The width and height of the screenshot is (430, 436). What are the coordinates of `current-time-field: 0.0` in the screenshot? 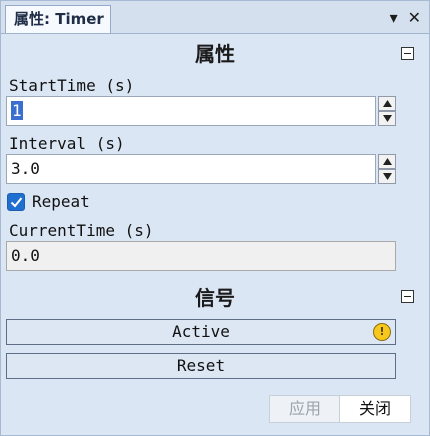 It's located at (201, 256).